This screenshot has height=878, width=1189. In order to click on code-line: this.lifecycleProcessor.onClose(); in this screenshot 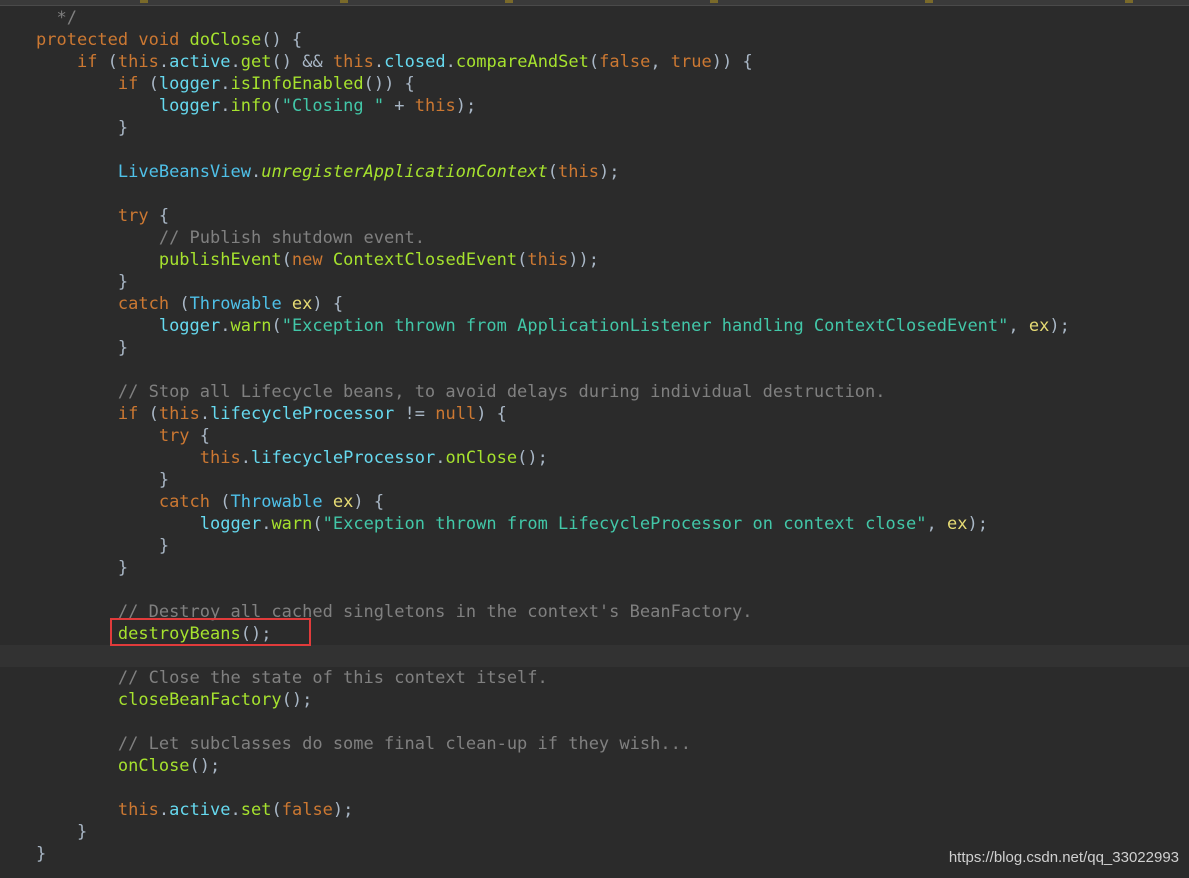, I will do `click(594, 458)`.